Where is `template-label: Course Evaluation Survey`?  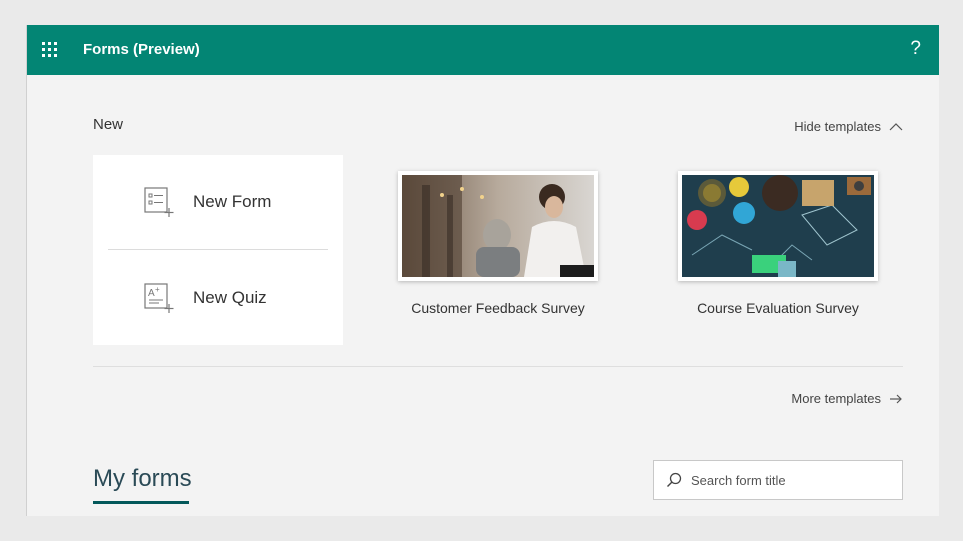
template-label: Course Evaluation Survey is located at coordinates (778, 308).